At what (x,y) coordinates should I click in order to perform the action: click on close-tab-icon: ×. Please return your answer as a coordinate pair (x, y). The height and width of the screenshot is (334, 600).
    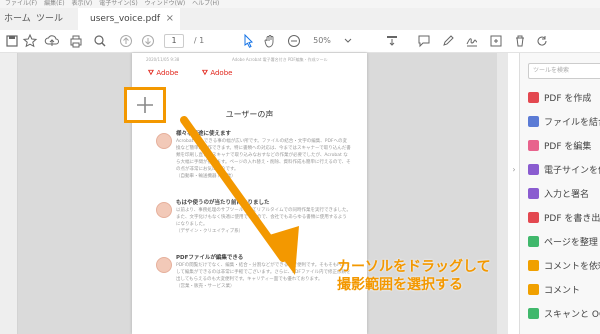
    Looking at the image, I should click on (170, 19).